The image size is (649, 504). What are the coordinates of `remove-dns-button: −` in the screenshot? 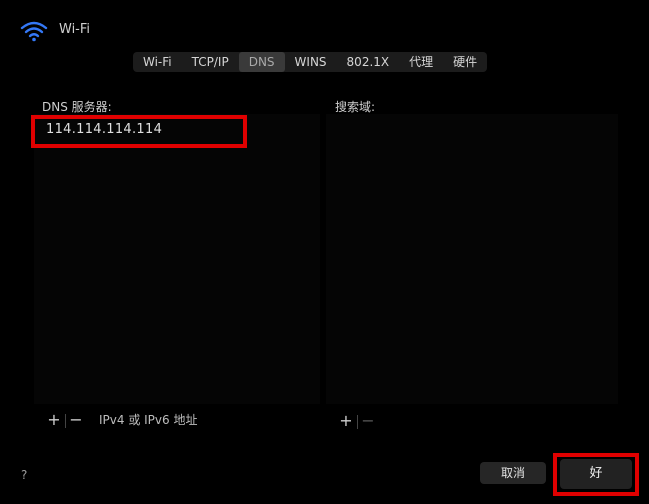 It's located at (76, 420).